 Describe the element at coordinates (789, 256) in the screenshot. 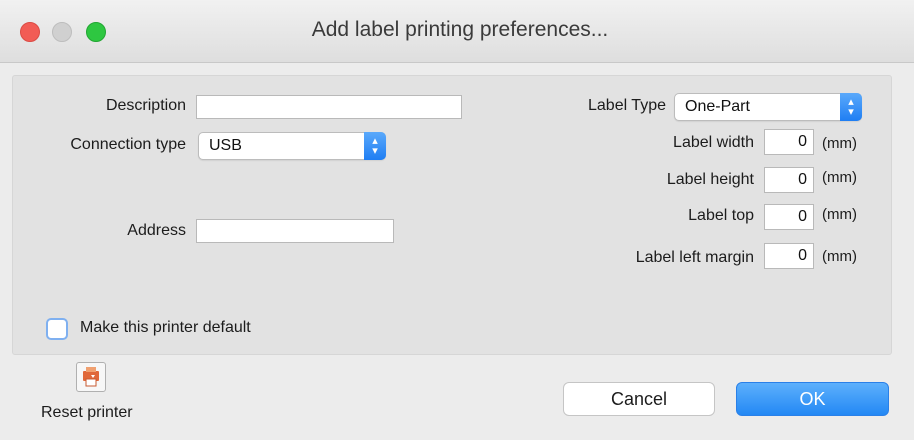

I see `label-left-margin-input: 0` at that location.